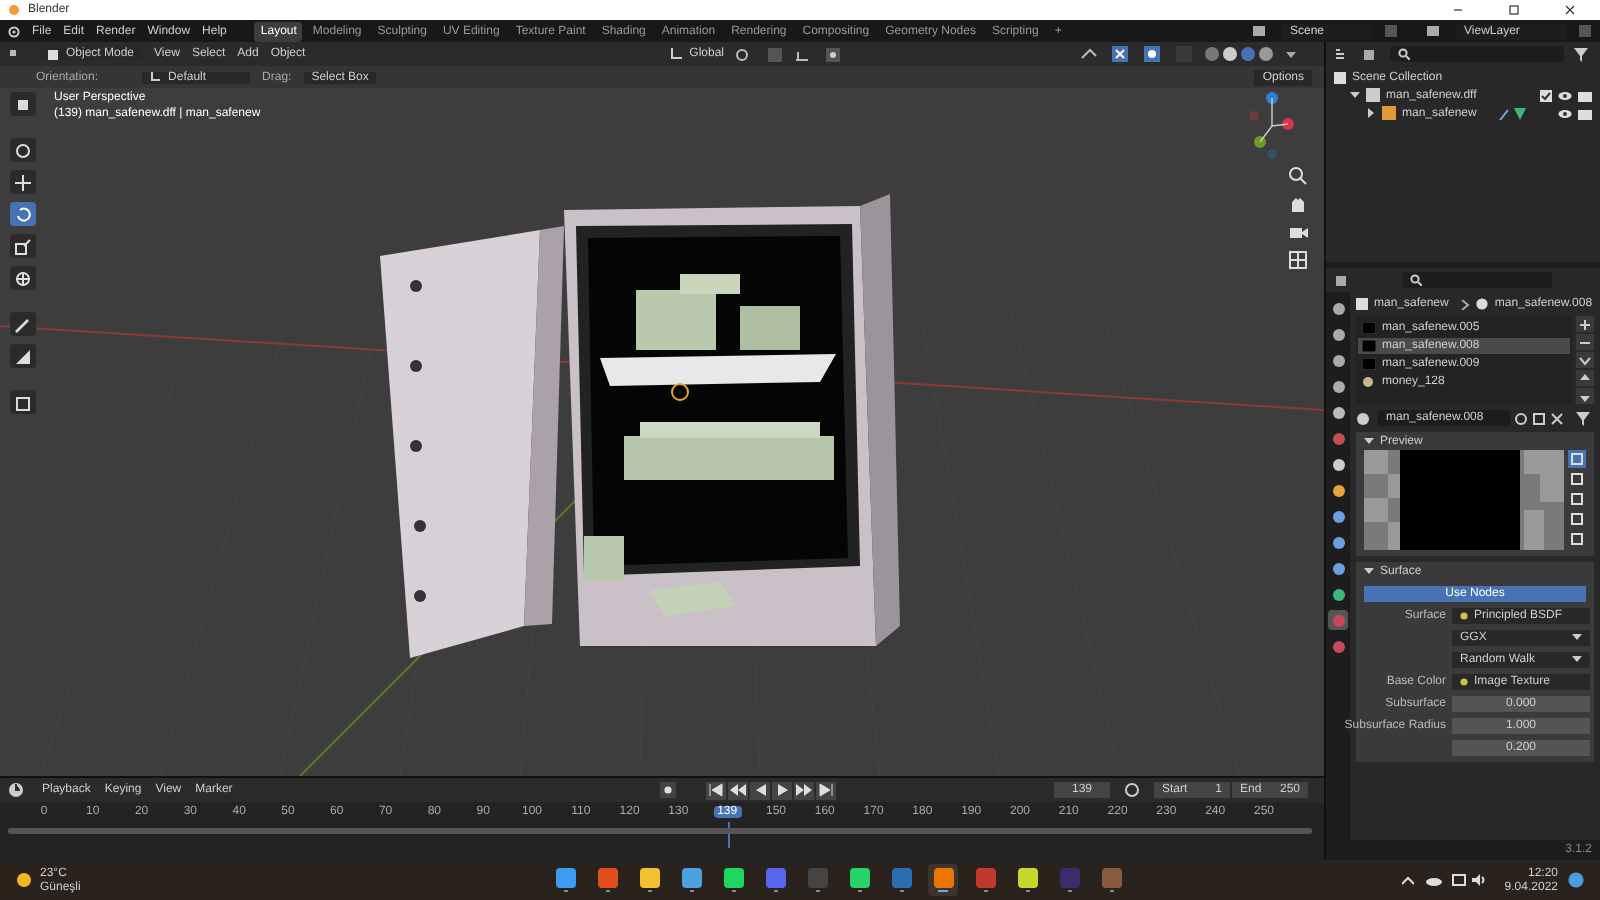 Image resolution: width=1600 pixels, height=900 pixels. I want to click on chevron-icon, so click(1465, 304).